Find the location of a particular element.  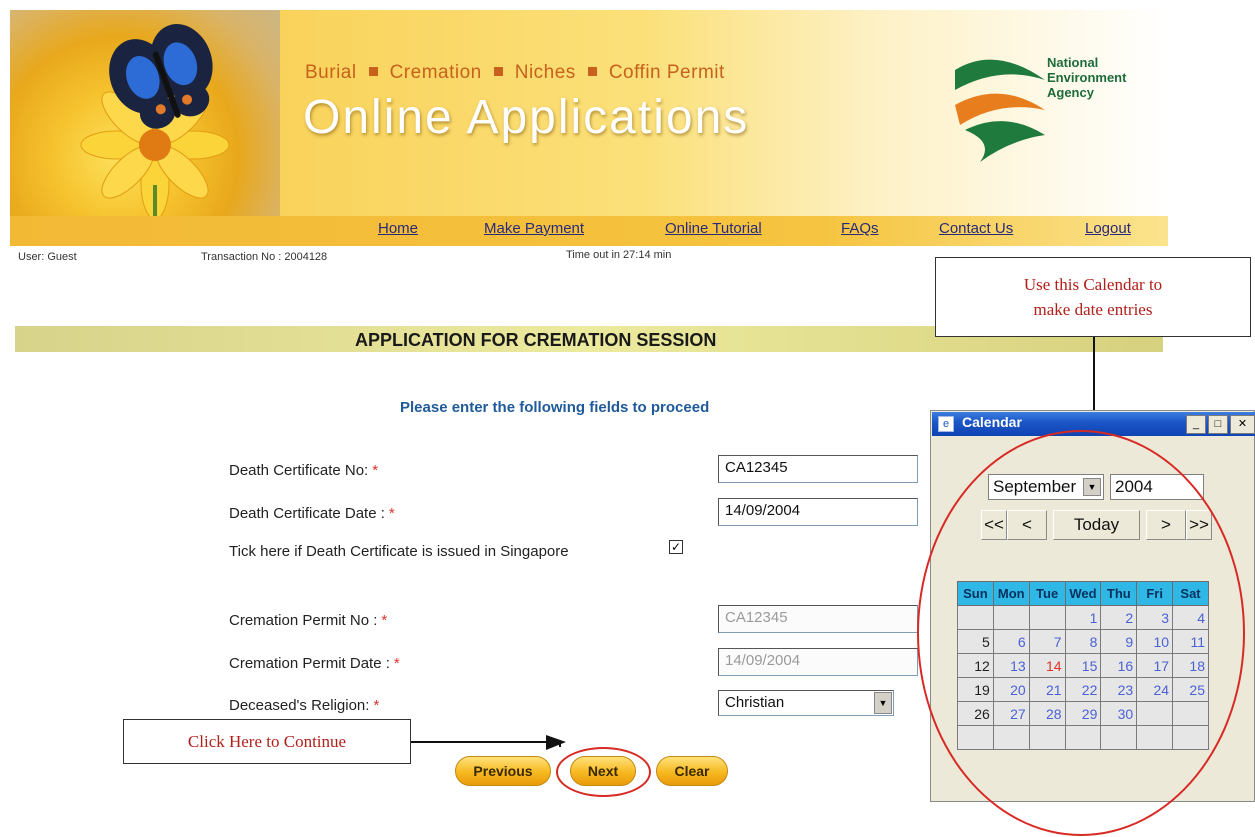

cremation-permit-date-label: Cremation Permit Date : * is located at coordinates (314, 663).